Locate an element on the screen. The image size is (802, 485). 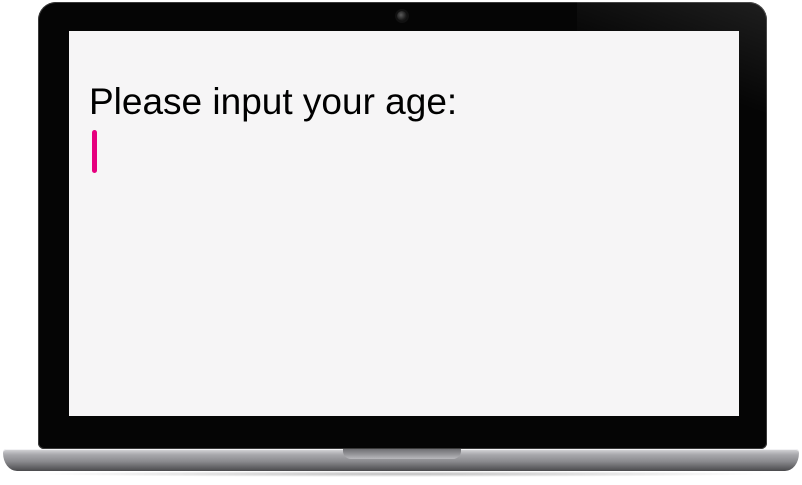
text-cursor-icon is located at coordinates (94, 151).